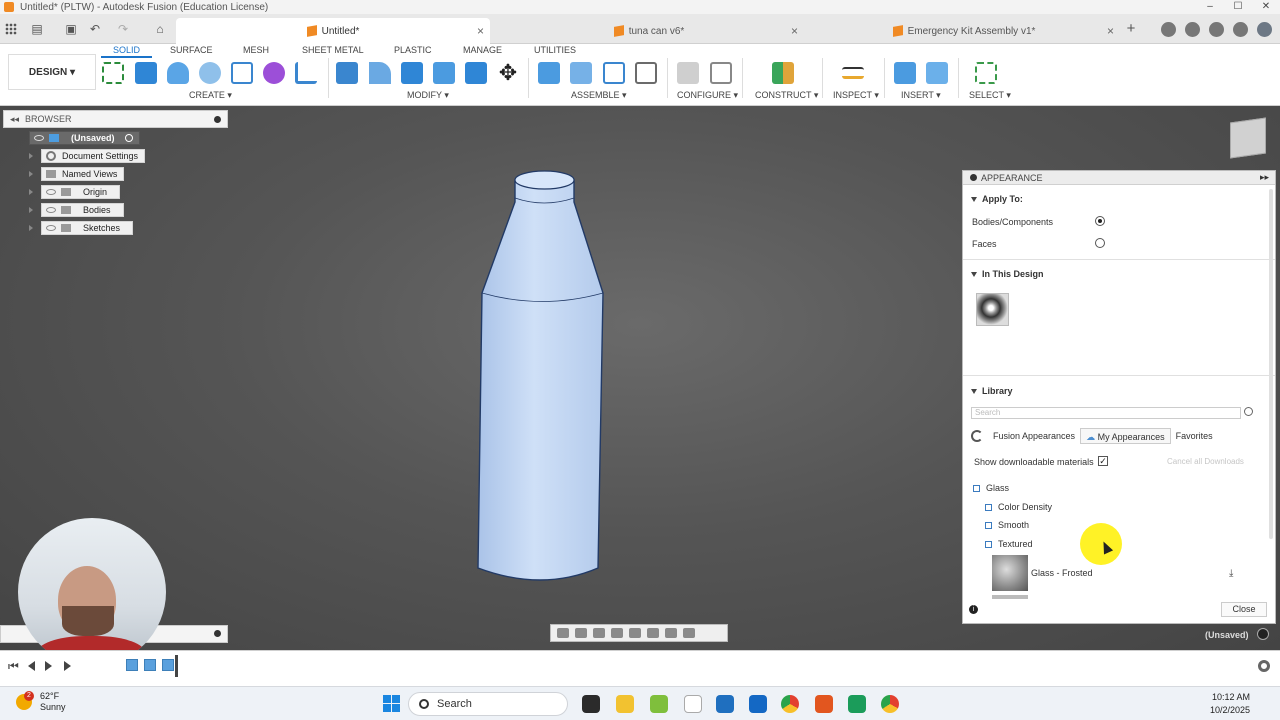 This screenshot has height=720, width=1280. Describe the element at coordinates (1007, 525) in the screenshot. I see `lib-folder-smooth: Smooth` at that location.